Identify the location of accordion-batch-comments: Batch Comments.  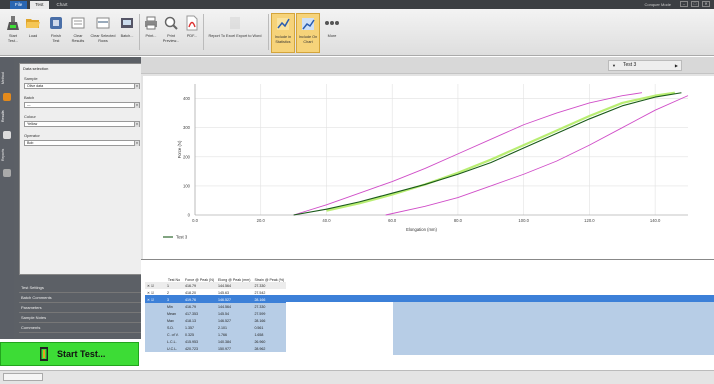
(83, 298).